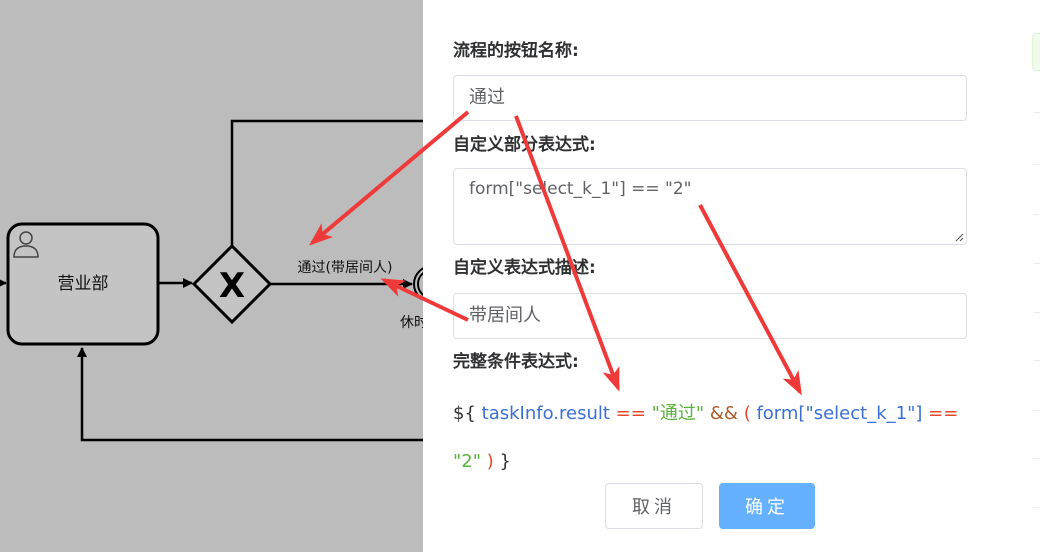  What do you see at coordinates (747, 413) in the screenshot?
I see `expr-token: (` at bounding box center [747, 413].